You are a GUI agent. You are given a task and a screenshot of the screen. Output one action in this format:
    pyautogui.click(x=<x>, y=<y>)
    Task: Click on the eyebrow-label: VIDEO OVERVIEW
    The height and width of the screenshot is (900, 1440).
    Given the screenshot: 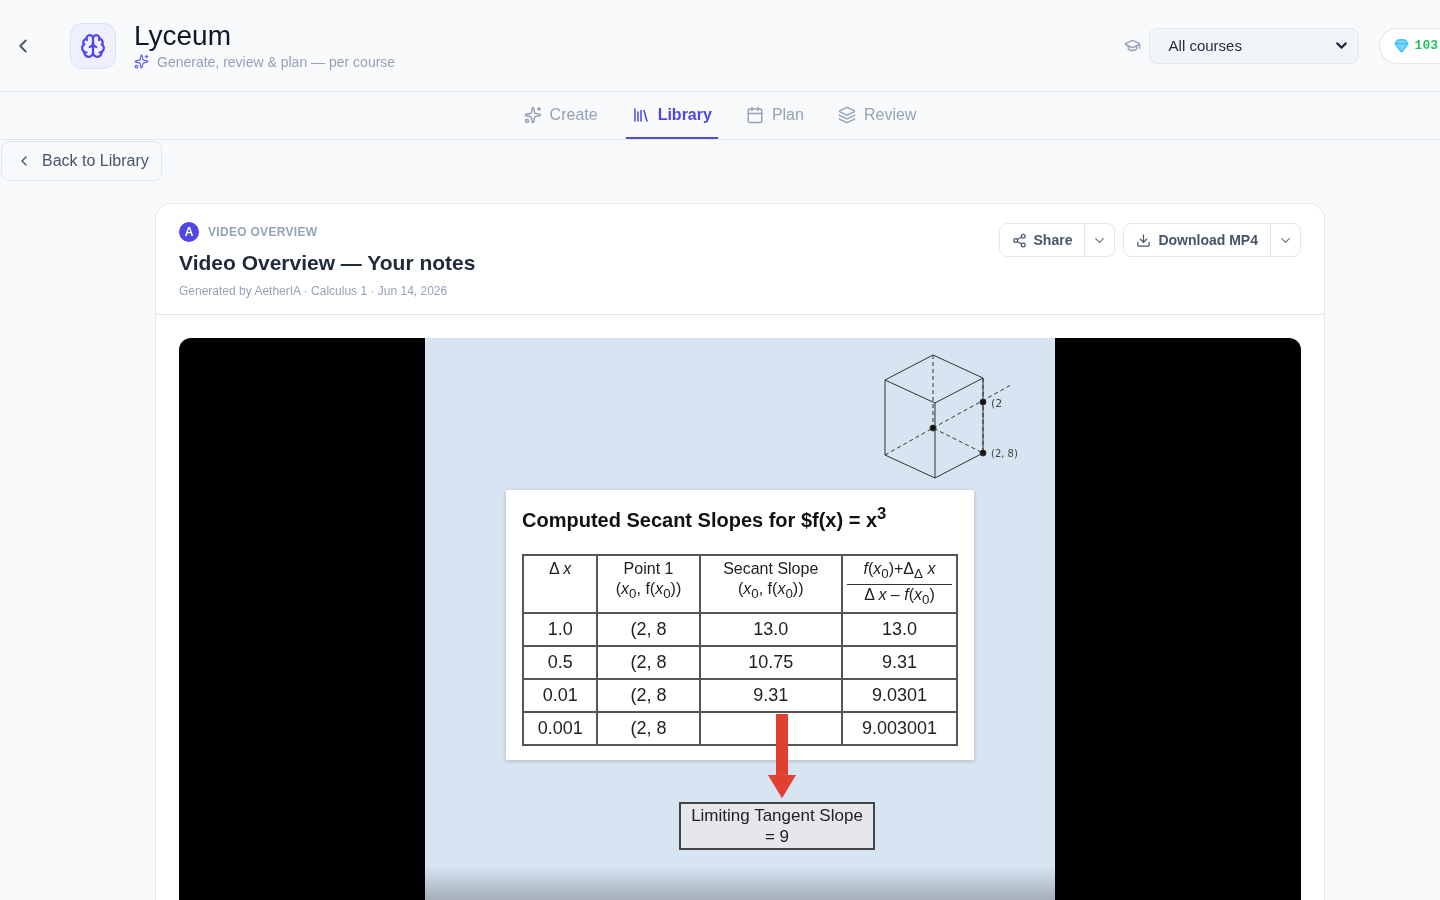 What is the action you would take?
    pyautogui.click(x=263, y=232)
    